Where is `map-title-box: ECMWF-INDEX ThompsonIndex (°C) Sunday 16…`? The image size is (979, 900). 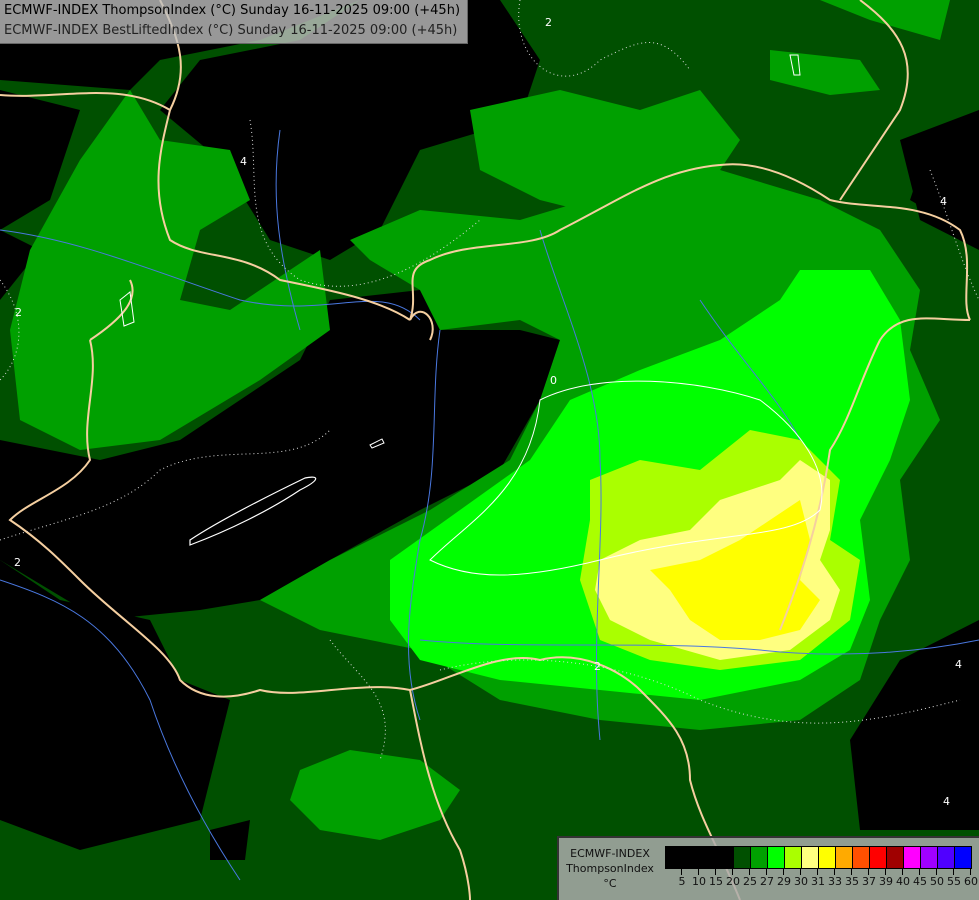
map-title-box: ECMWF-INDEX ThompsonIndex (°C) Sunday 16… is located at coordinates (234, 22).